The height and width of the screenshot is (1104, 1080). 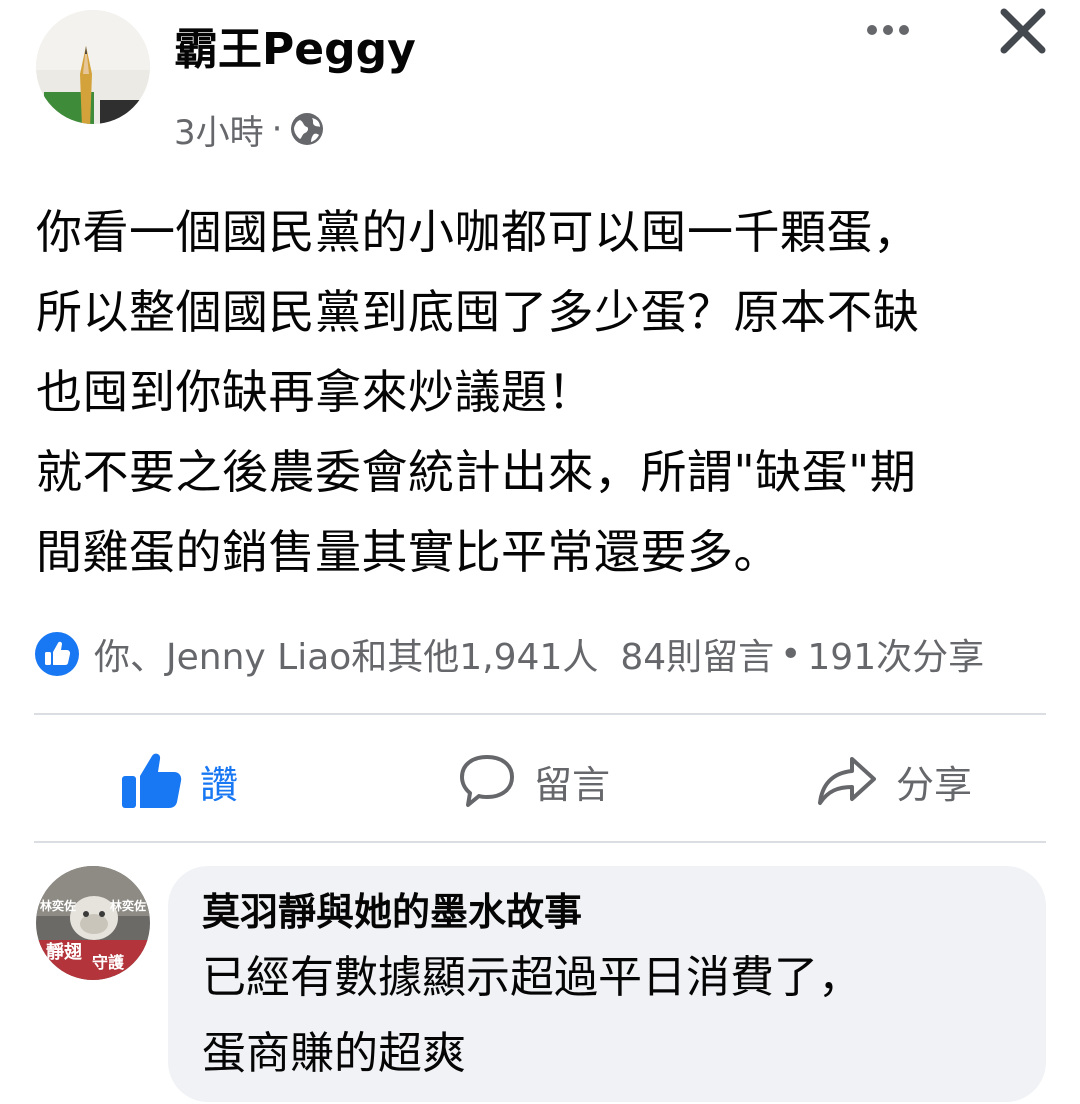 I want to click on like-label: 讚, so click(x=219, y=784).